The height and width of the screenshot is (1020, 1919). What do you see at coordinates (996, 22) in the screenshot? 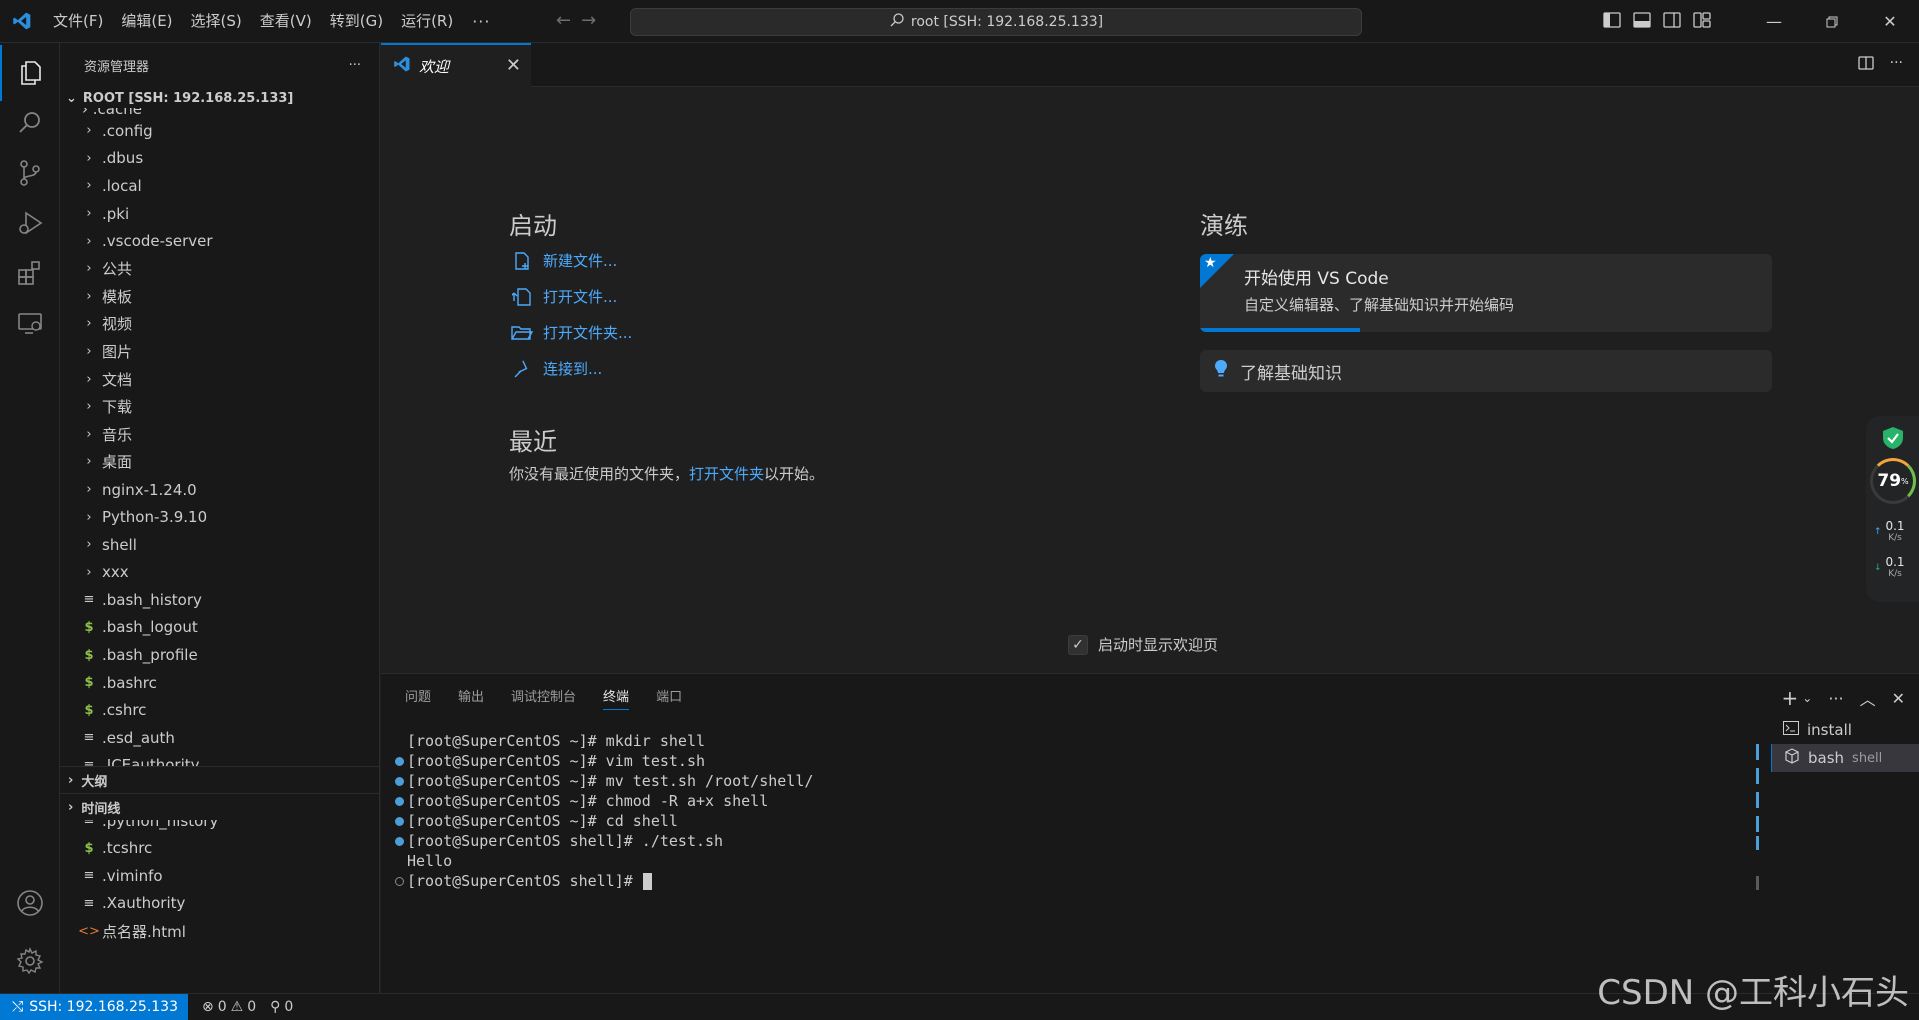
I see `command-center: root [SSH: 192.168.25.133]` at bounding box center [996, 22].